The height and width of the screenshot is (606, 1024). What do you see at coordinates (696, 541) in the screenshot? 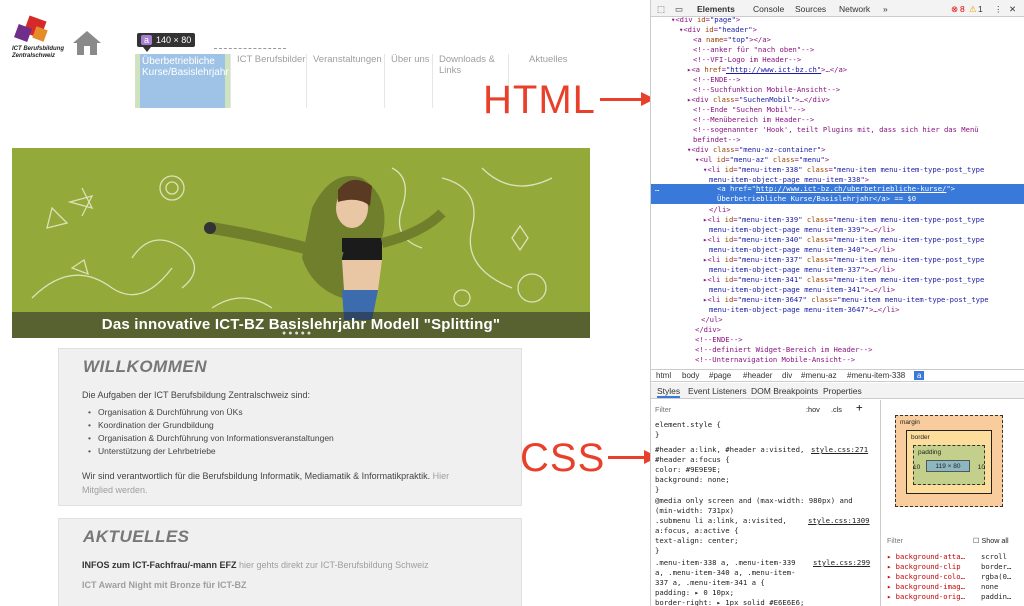
I see `style-line: text-align: center;` at bounding box center [696, 541].